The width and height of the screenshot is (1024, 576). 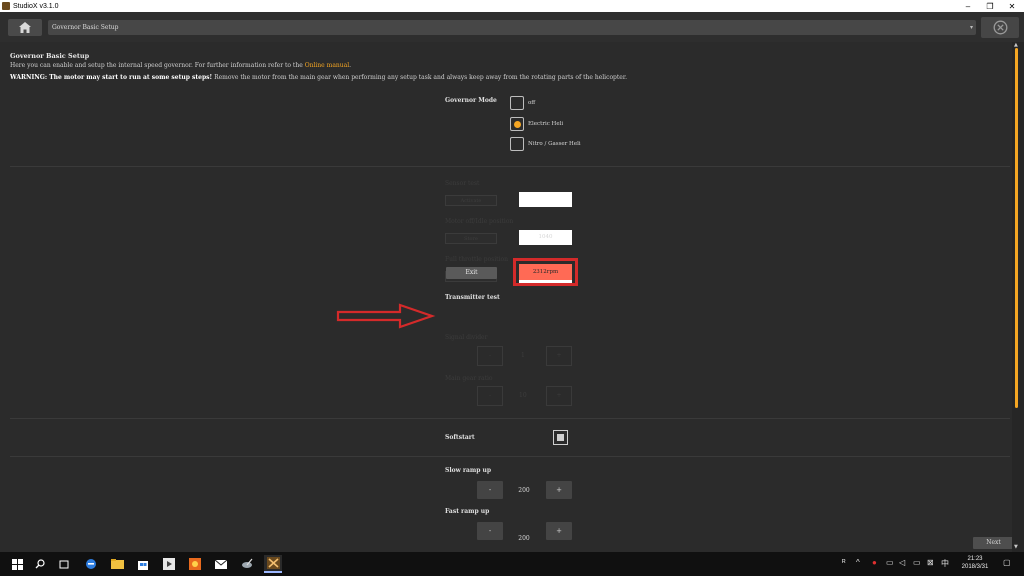 I want to click on softstart-label: Softstart, so click(x=460, y=437).